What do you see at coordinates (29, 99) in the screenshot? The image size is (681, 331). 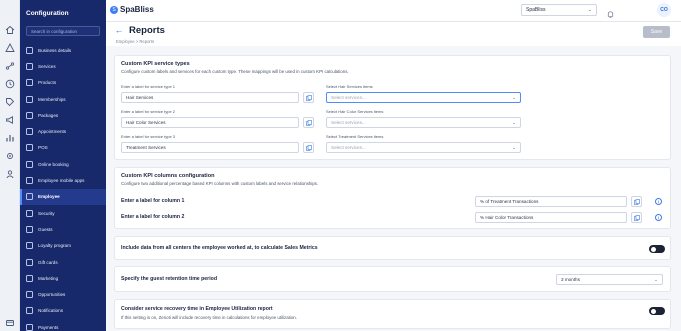 I see `memberships-icon` at bounding box center [29, 99].